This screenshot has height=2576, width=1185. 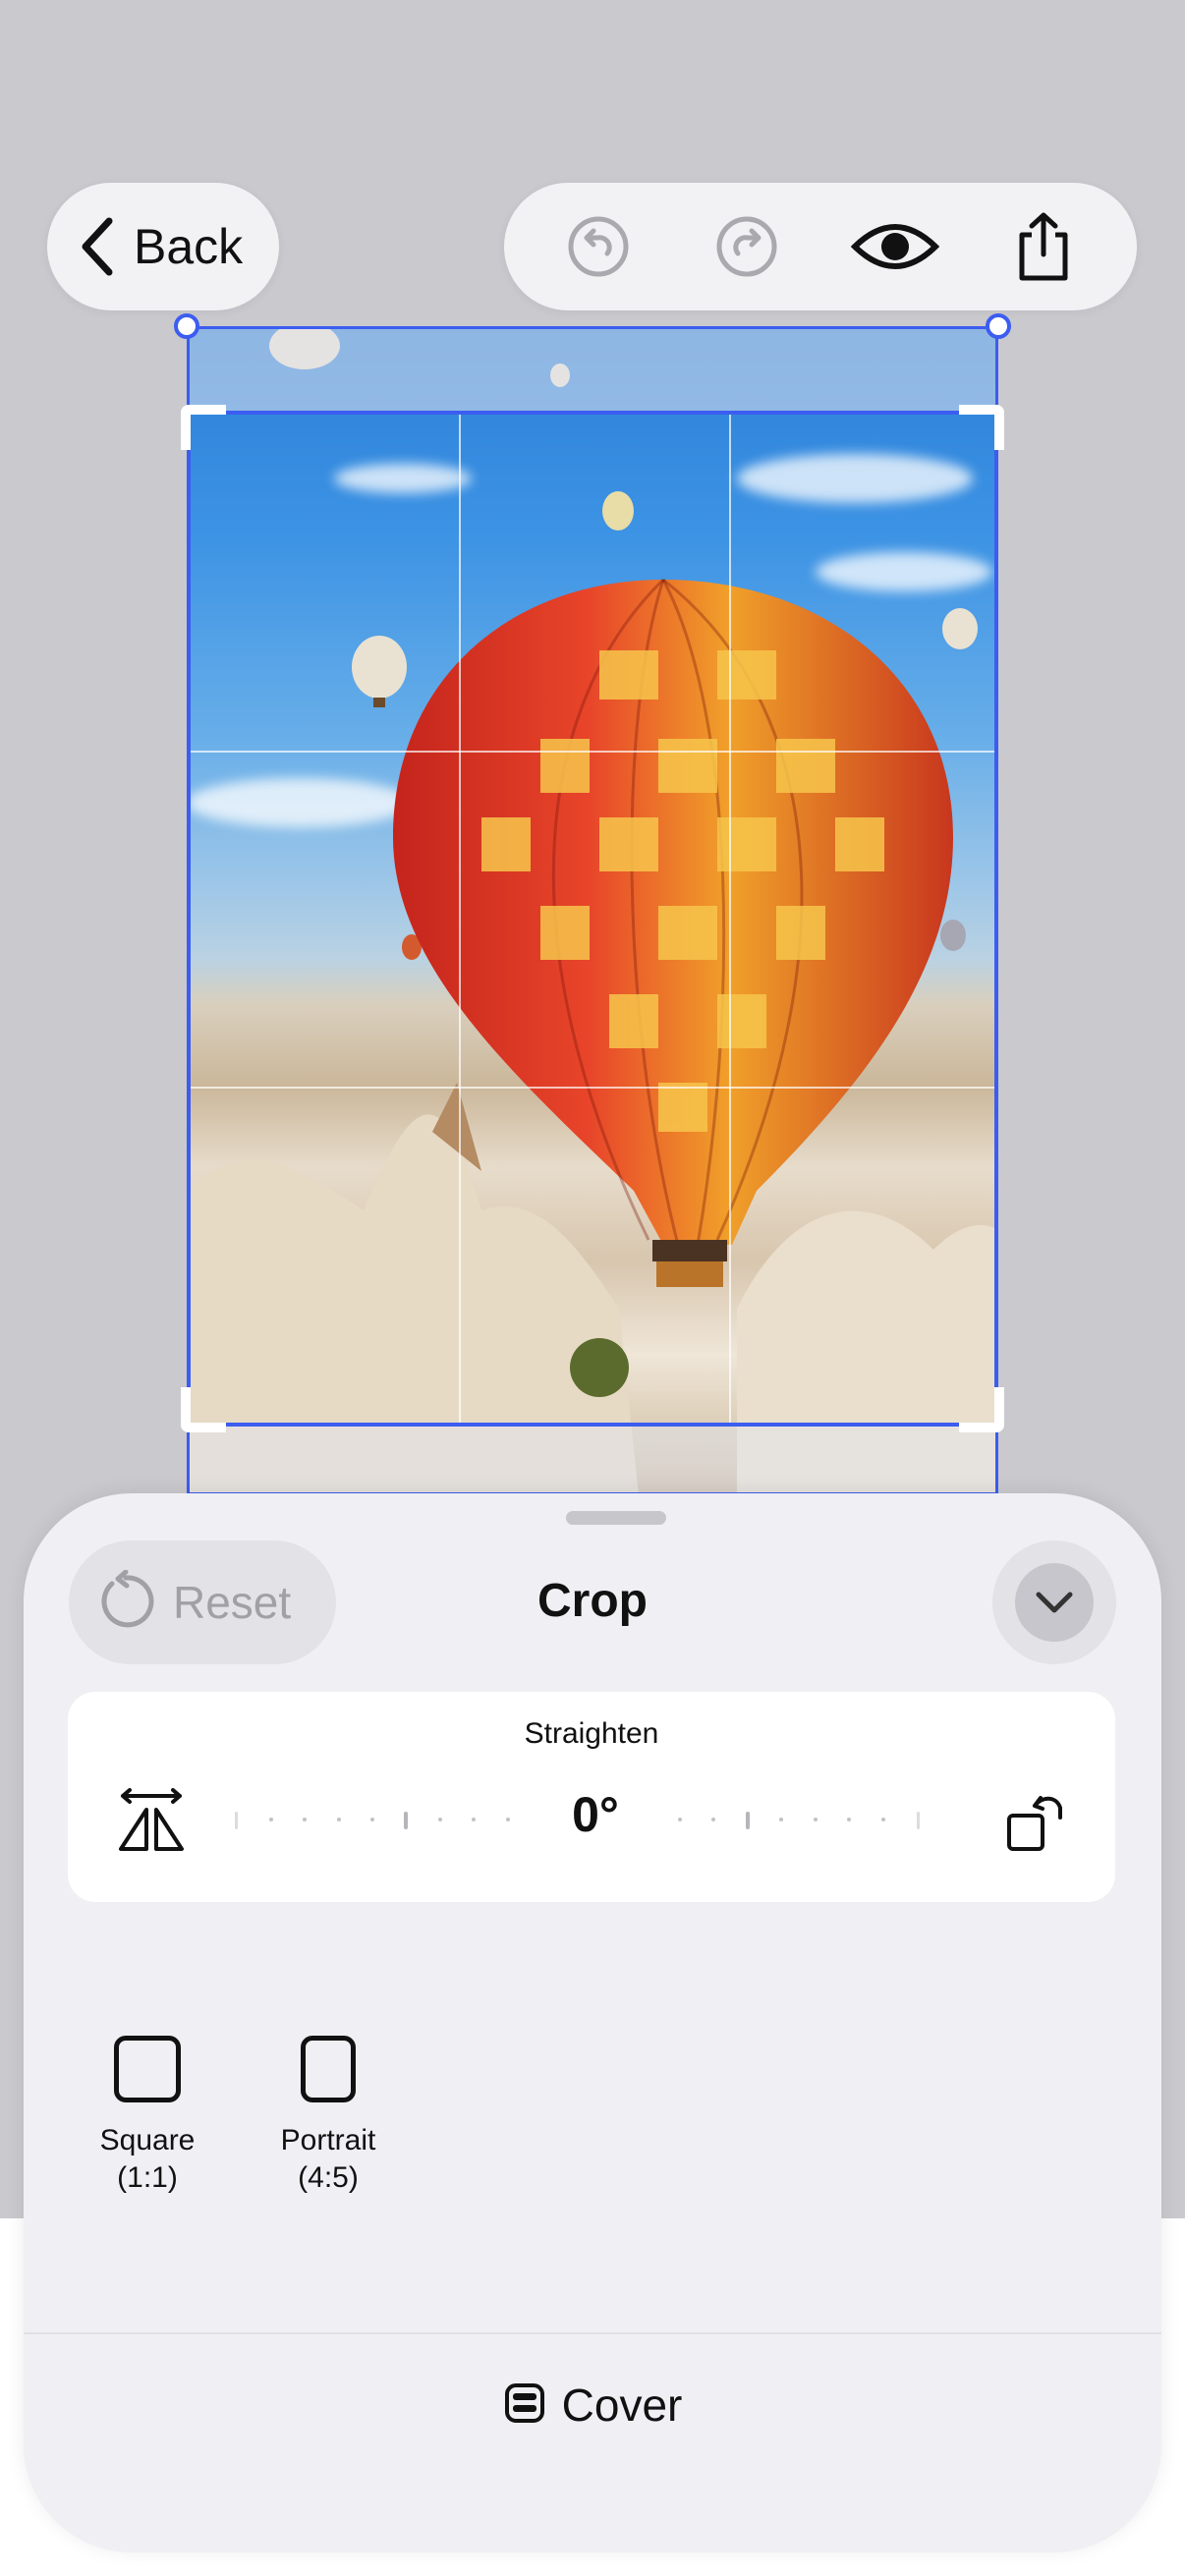 What do you see at coordinates (1037, 1820) in the screenshot?
I see `rotate-icon` at bounding box center [1037, 1820].